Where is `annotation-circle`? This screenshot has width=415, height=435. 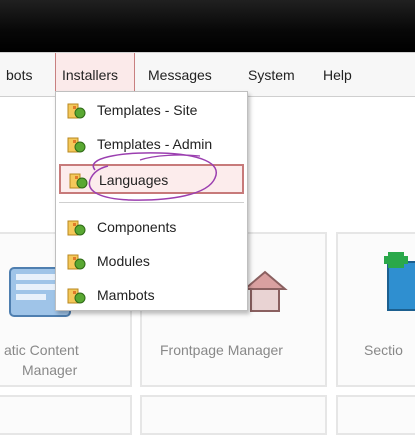 annotation-circle is located at coordinates (153, 176).